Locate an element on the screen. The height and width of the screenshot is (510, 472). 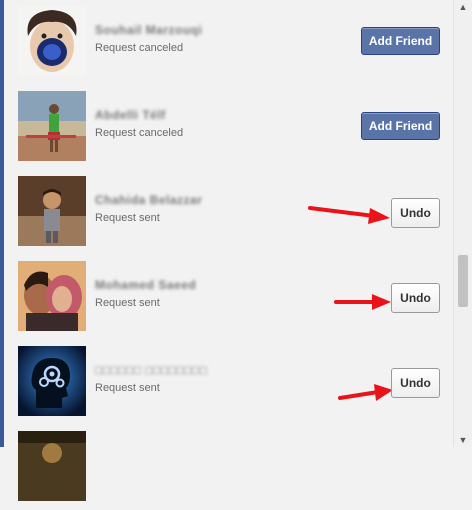
scrollbar-thumb is located at coordinates (463, 281).